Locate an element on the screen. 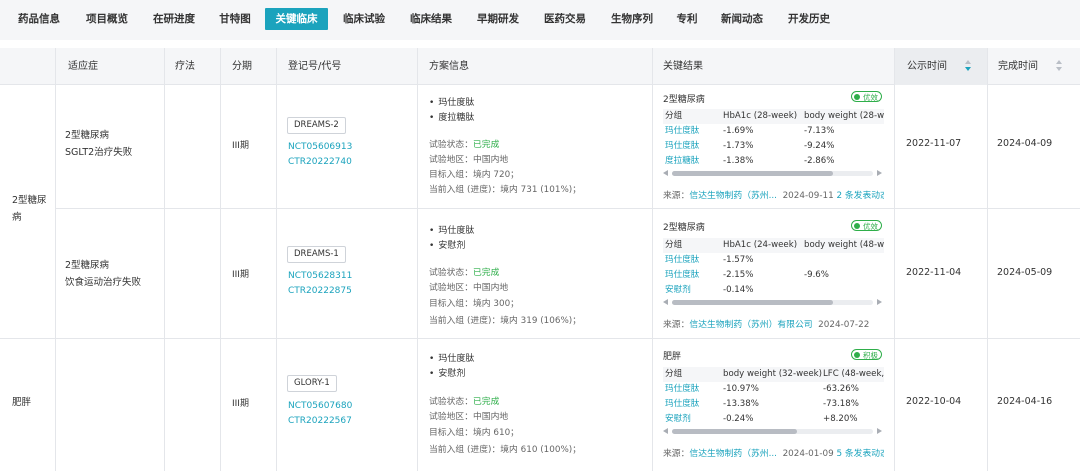  tab-bio-sequence: 生物序列 is located at coordinates (632, 19).